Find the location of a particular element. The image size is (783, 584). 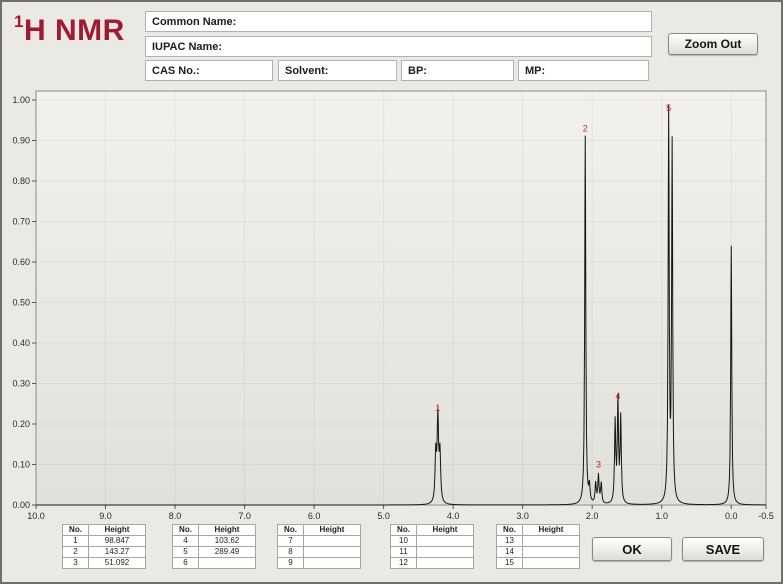

y-axis-tick-label: 0.10 is located at coordinates (21, 465).